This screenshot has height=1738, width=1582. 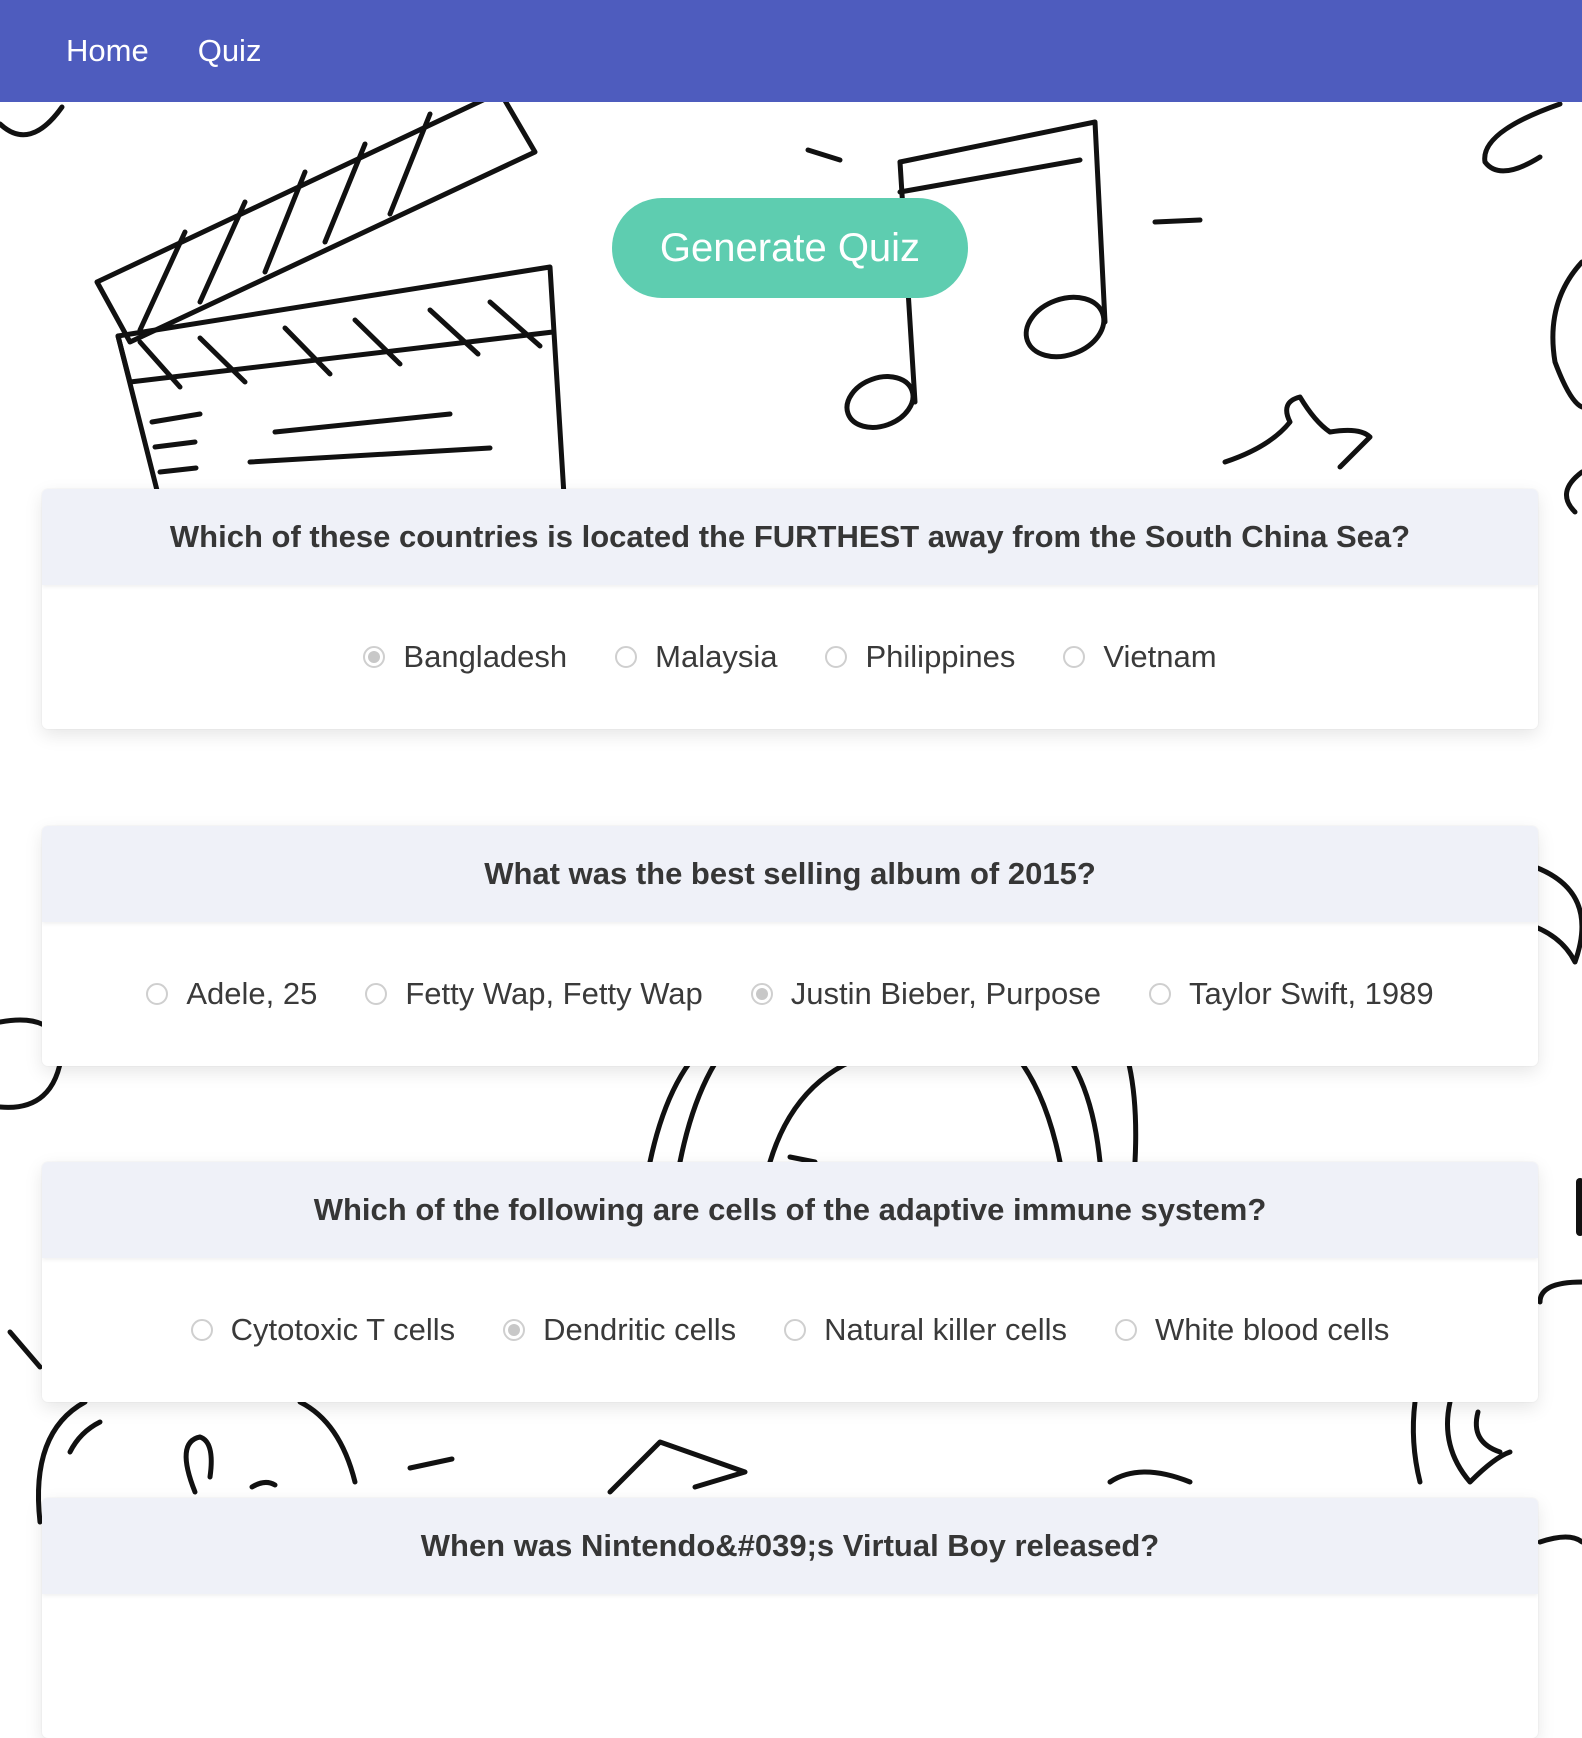 I want to click on answer-options: Bangladesh Malaysia Philippines Vietnam, so click(x=790, y=657).